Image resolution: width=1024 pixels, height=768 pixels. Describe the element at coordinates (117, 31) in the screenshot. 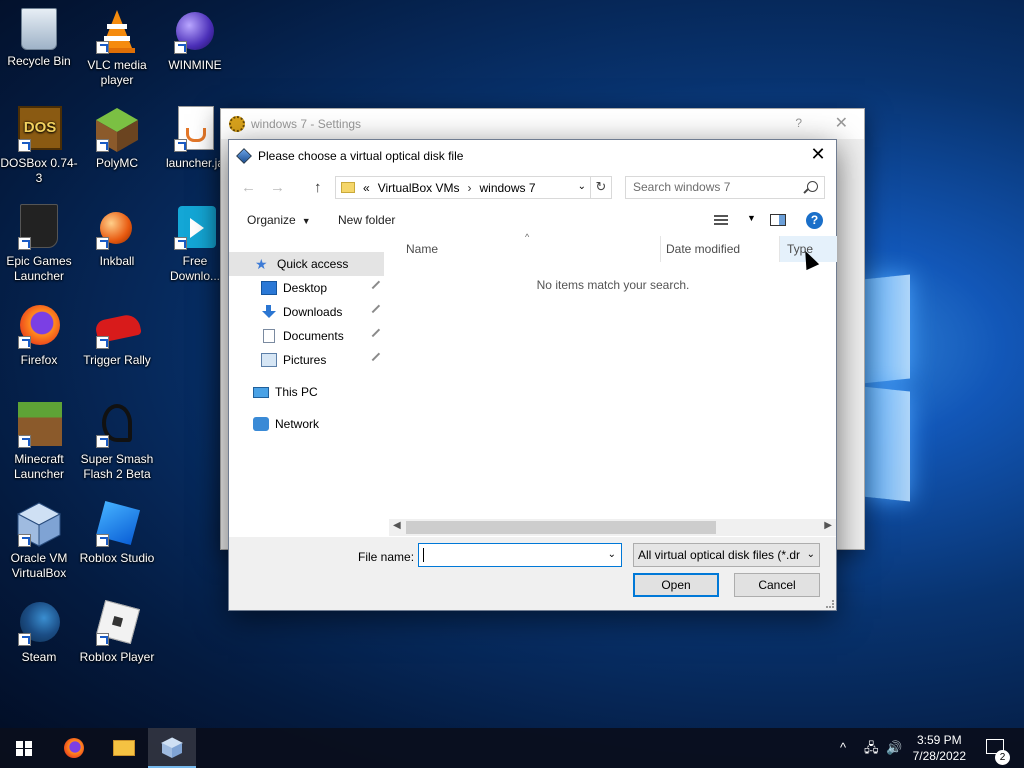

I see `vlc-cone-icon` at that location.